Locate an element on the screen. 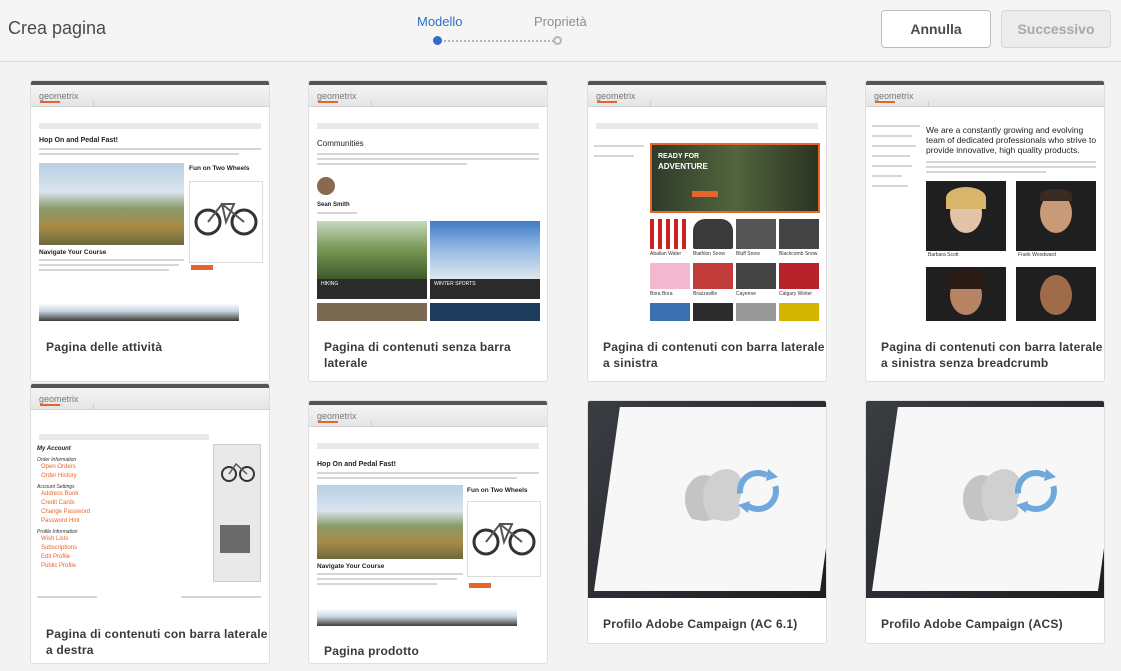 This screenshot has height=671, width=1121. template-card-campaign-acs: Profilo Adobe Campaign (ACS) is located at coordinates (985, 522).